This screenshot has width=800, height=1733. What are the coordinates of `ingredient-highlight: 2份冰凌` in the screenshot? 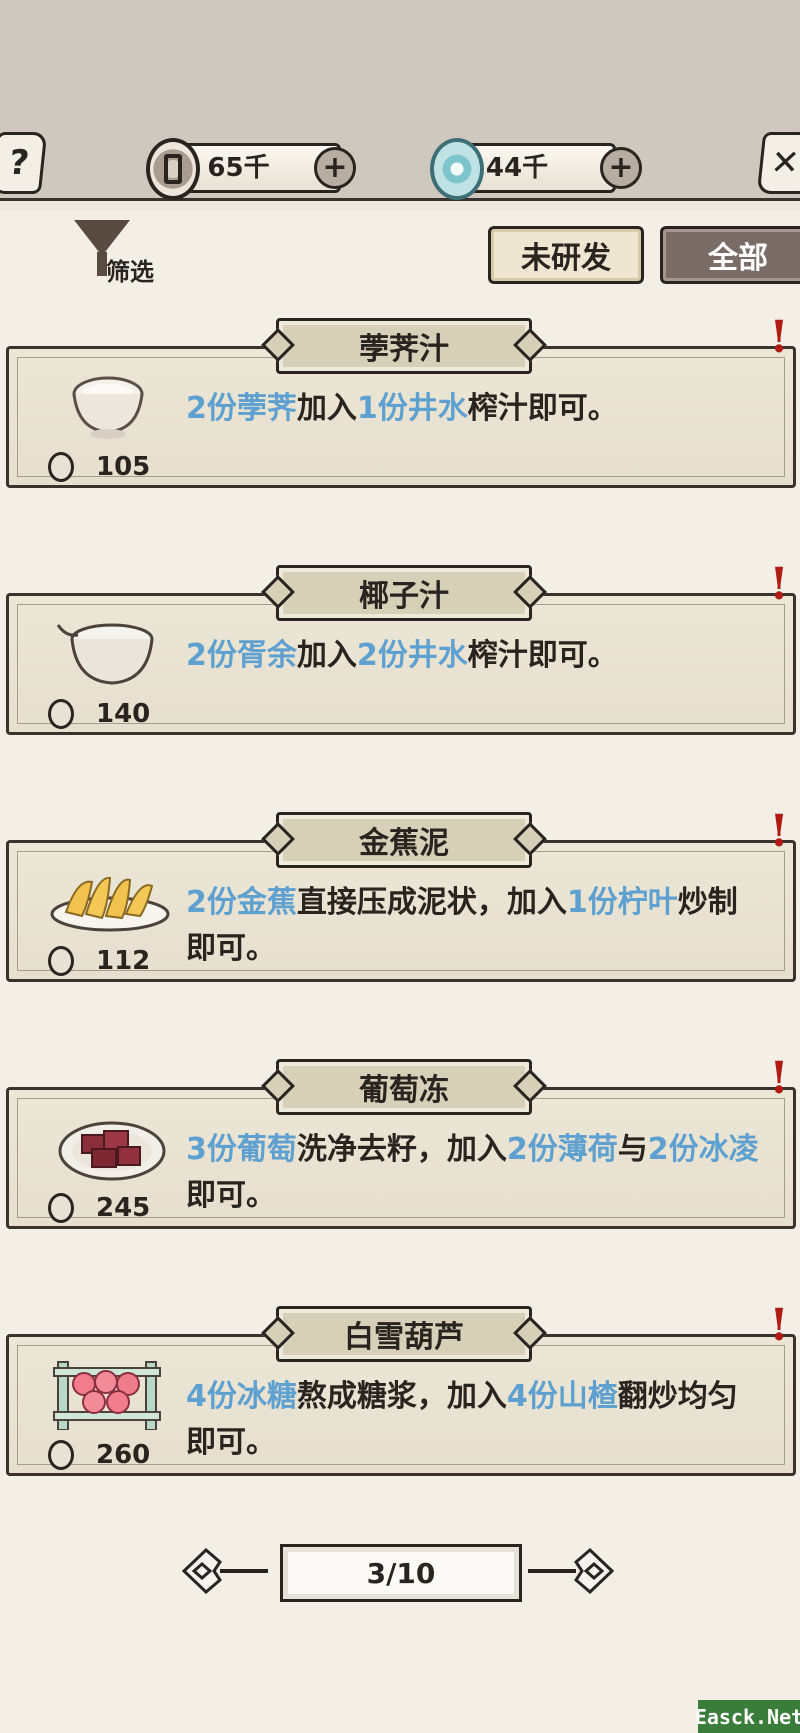 It's located at (703, 1149).